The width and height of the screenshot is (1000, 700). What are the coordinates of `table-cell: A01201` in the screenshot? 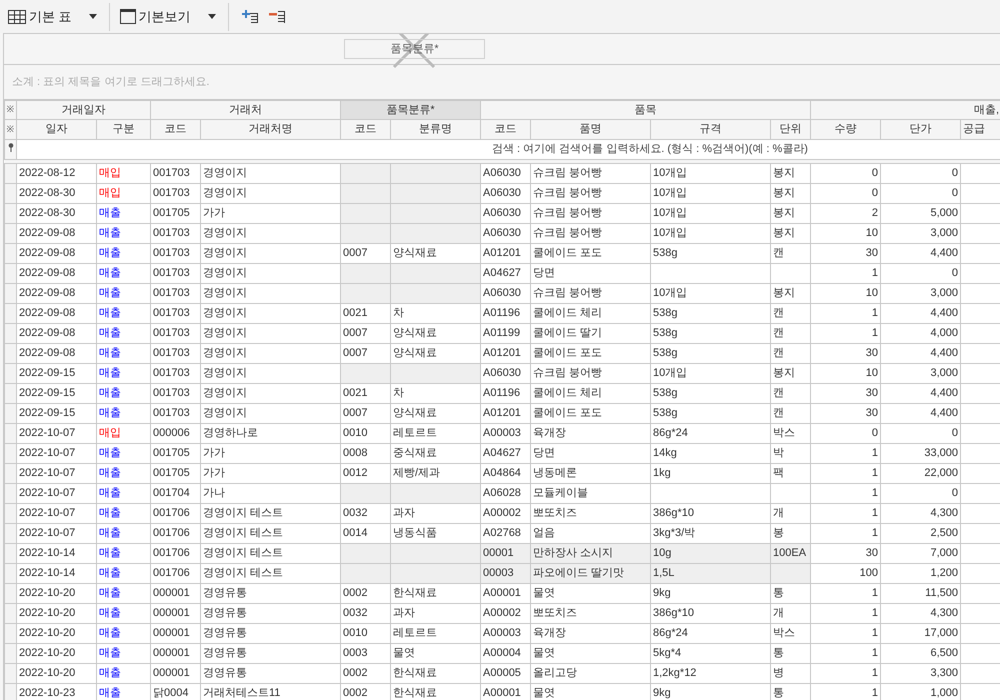 It's located at (505, 254).